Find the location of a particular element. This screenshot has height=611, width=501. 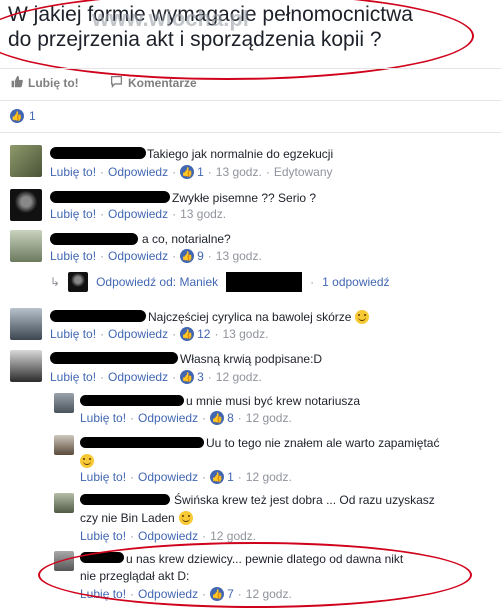

comment-text: Własną krwią podpisane:D is located at coordinates (251, 359).